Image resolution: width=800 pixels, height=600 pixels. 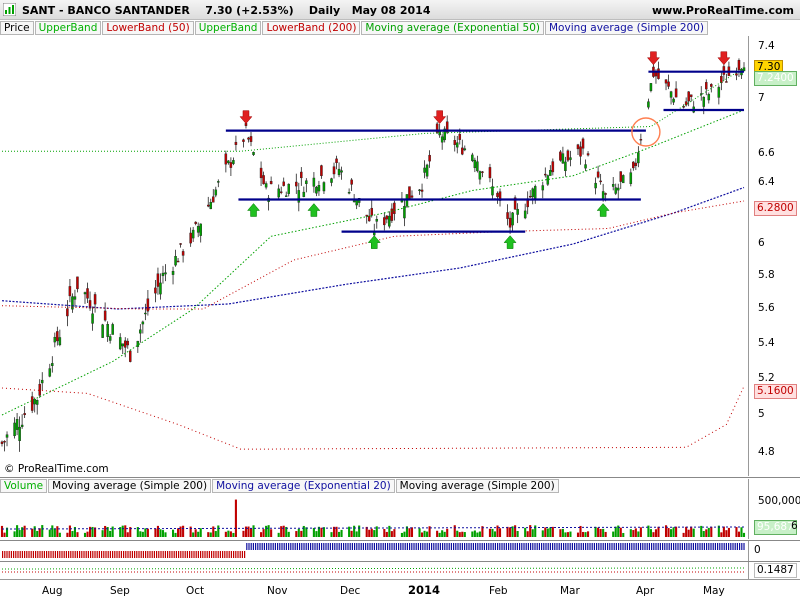 I want to click on symbol-name: SANT - BANCO SANTANDER, so click(x=106, y=10).